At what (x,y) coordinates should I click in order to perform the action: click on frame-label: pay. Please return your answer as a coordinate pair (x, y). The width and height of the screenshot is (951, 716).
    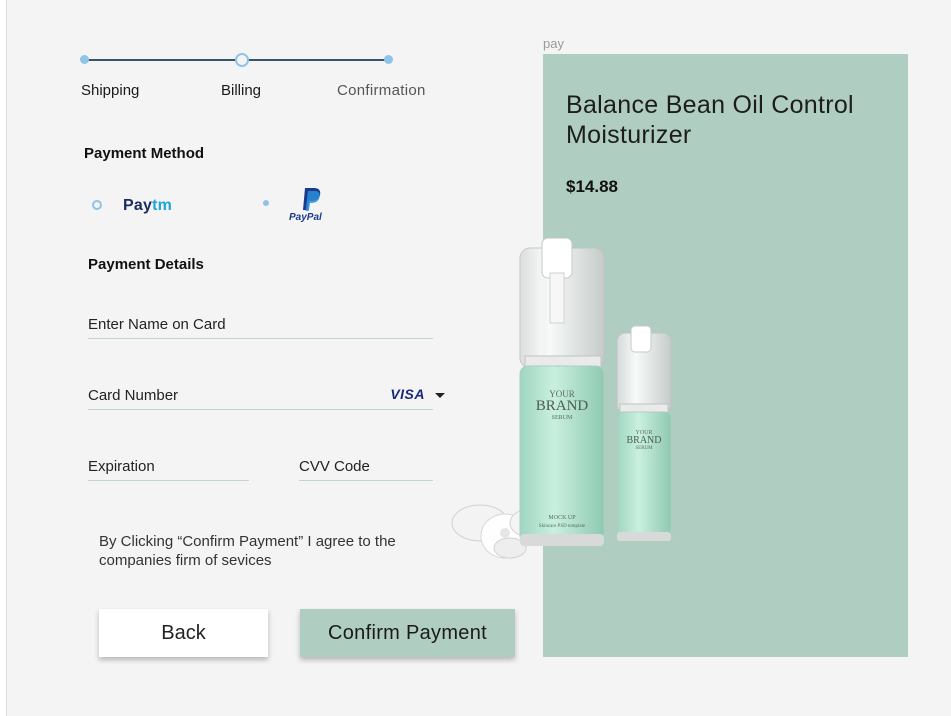
    Looking at the image, I should click on (553, 43).